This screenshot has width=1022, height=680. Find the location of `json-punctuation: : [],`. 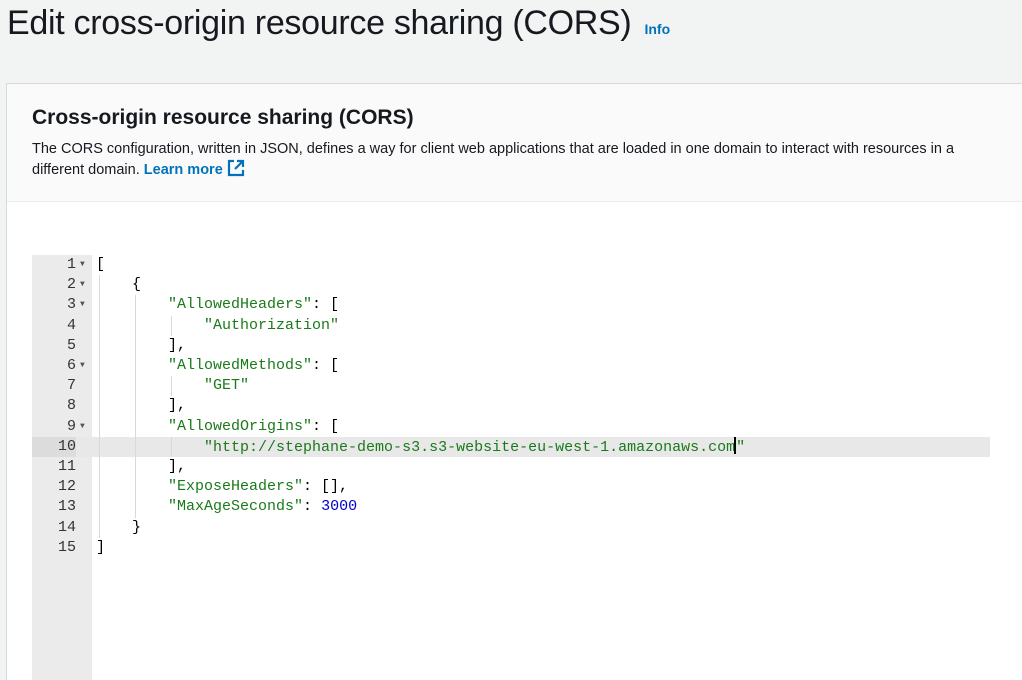

json-punctuation: : [], is located at coordinates (326, 487).